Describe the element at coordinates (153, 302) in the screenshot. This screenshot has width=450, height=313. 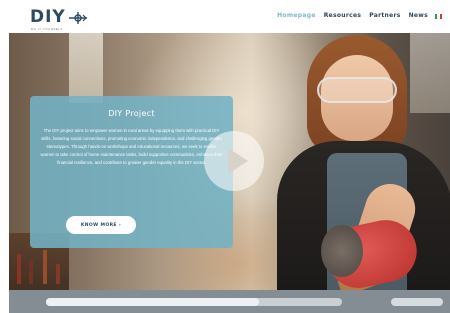
I see `video-progress-fill` at that location.